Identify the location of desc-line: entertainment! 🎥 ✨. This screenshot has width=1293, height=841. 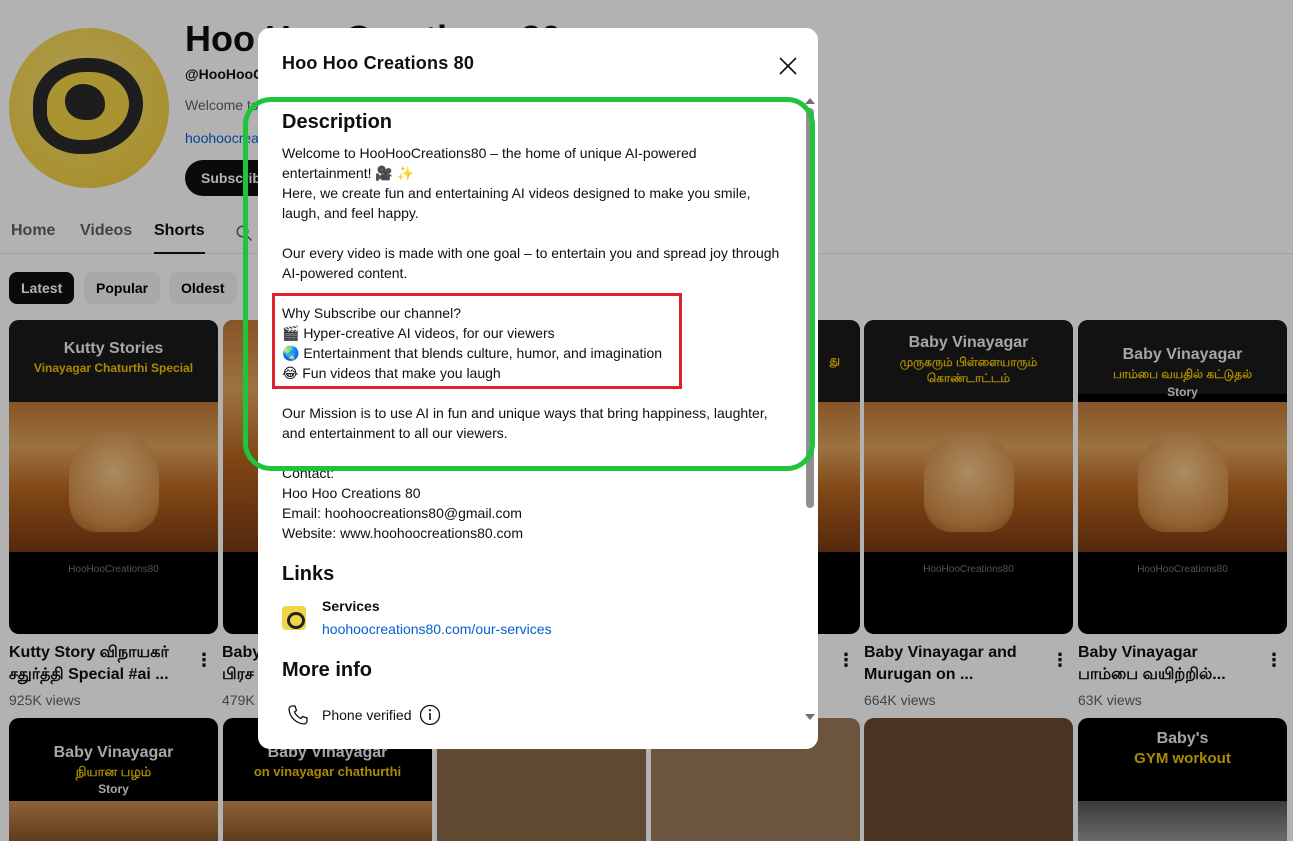
(348, 173).